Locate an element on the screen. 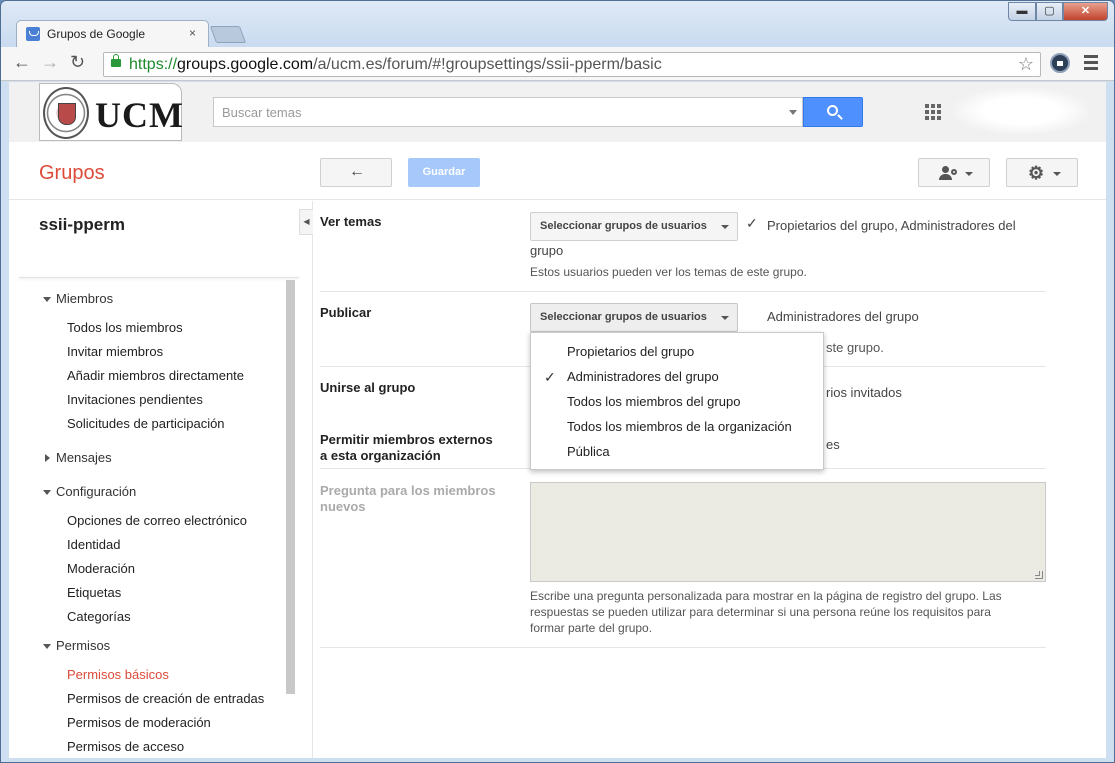  sidebar-section-miembros: Miembros is located at coordinates (146, 299).